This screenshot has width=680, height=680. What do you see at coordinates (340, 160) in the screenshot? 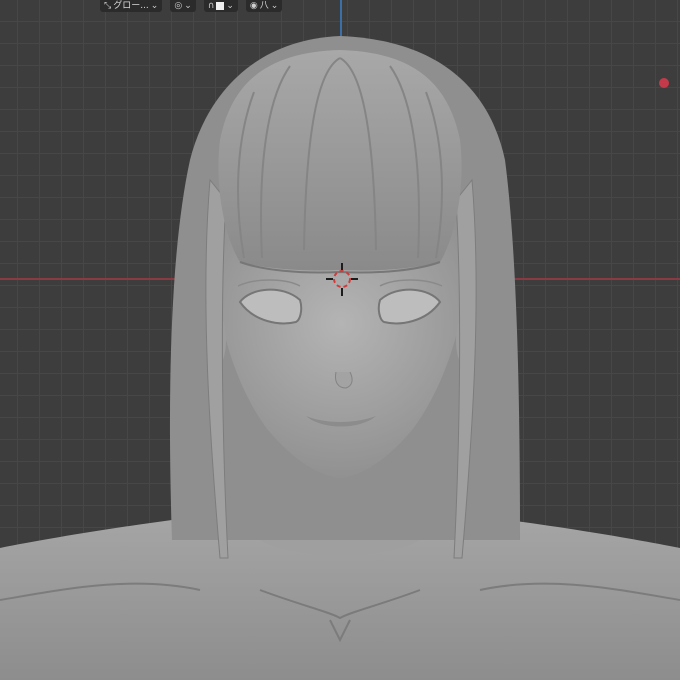
I see `bangs` at bounding box center [340, 160].